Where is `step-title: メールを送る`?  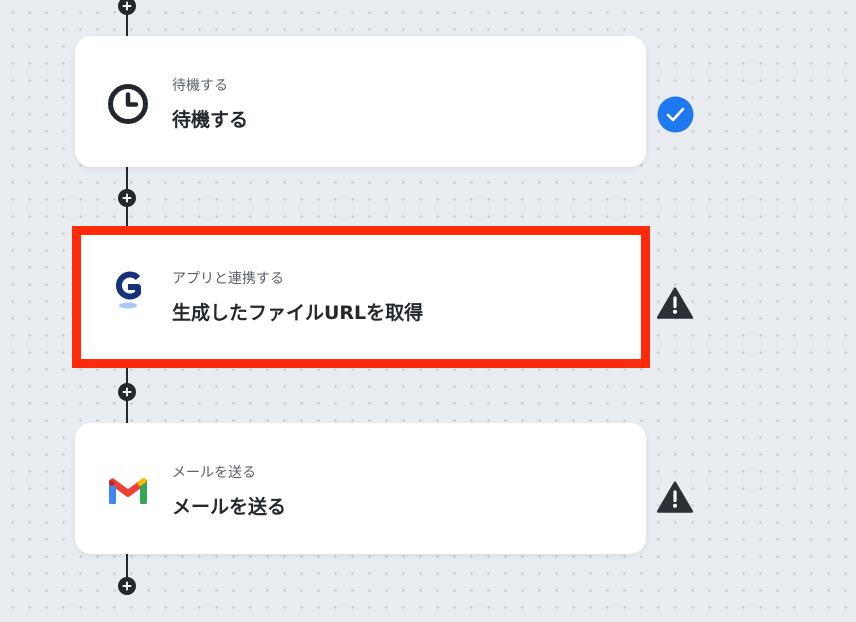 step-title: メールを送る is located at coordinates (229, 507).